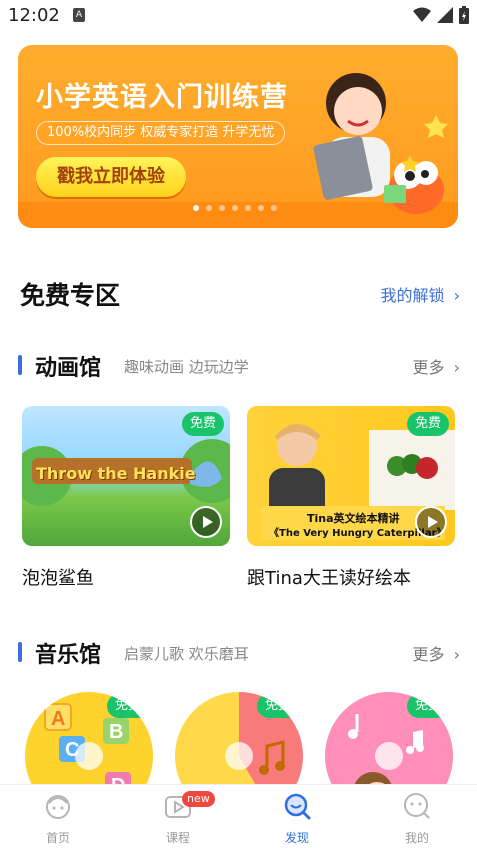 The height and width of the screenshot is (848, 477). Describe the element at coordinates (238, 816) in the screenshot. I see `bottom-tab-bar: 首页 new 课程 发现 我的` at that location.